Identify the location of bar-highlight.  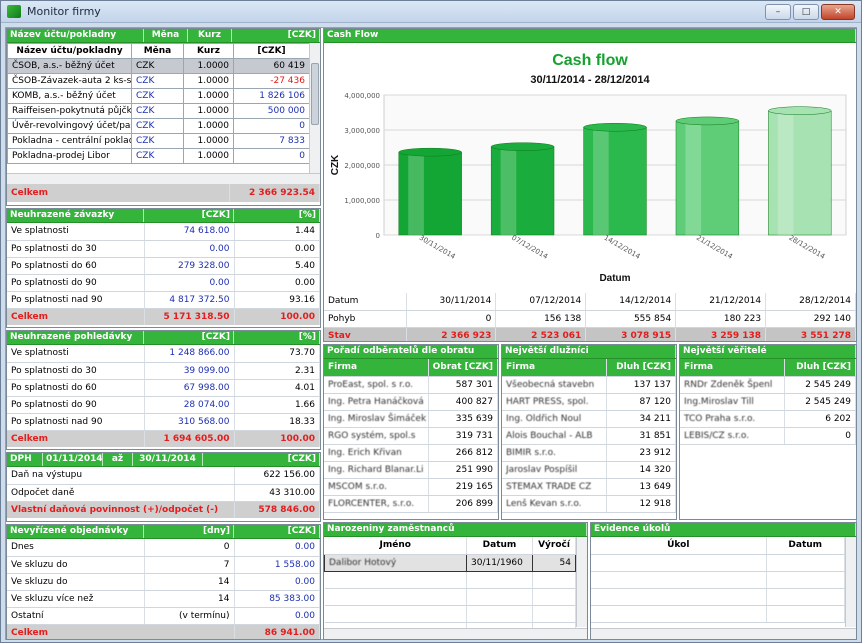
(508, 190).